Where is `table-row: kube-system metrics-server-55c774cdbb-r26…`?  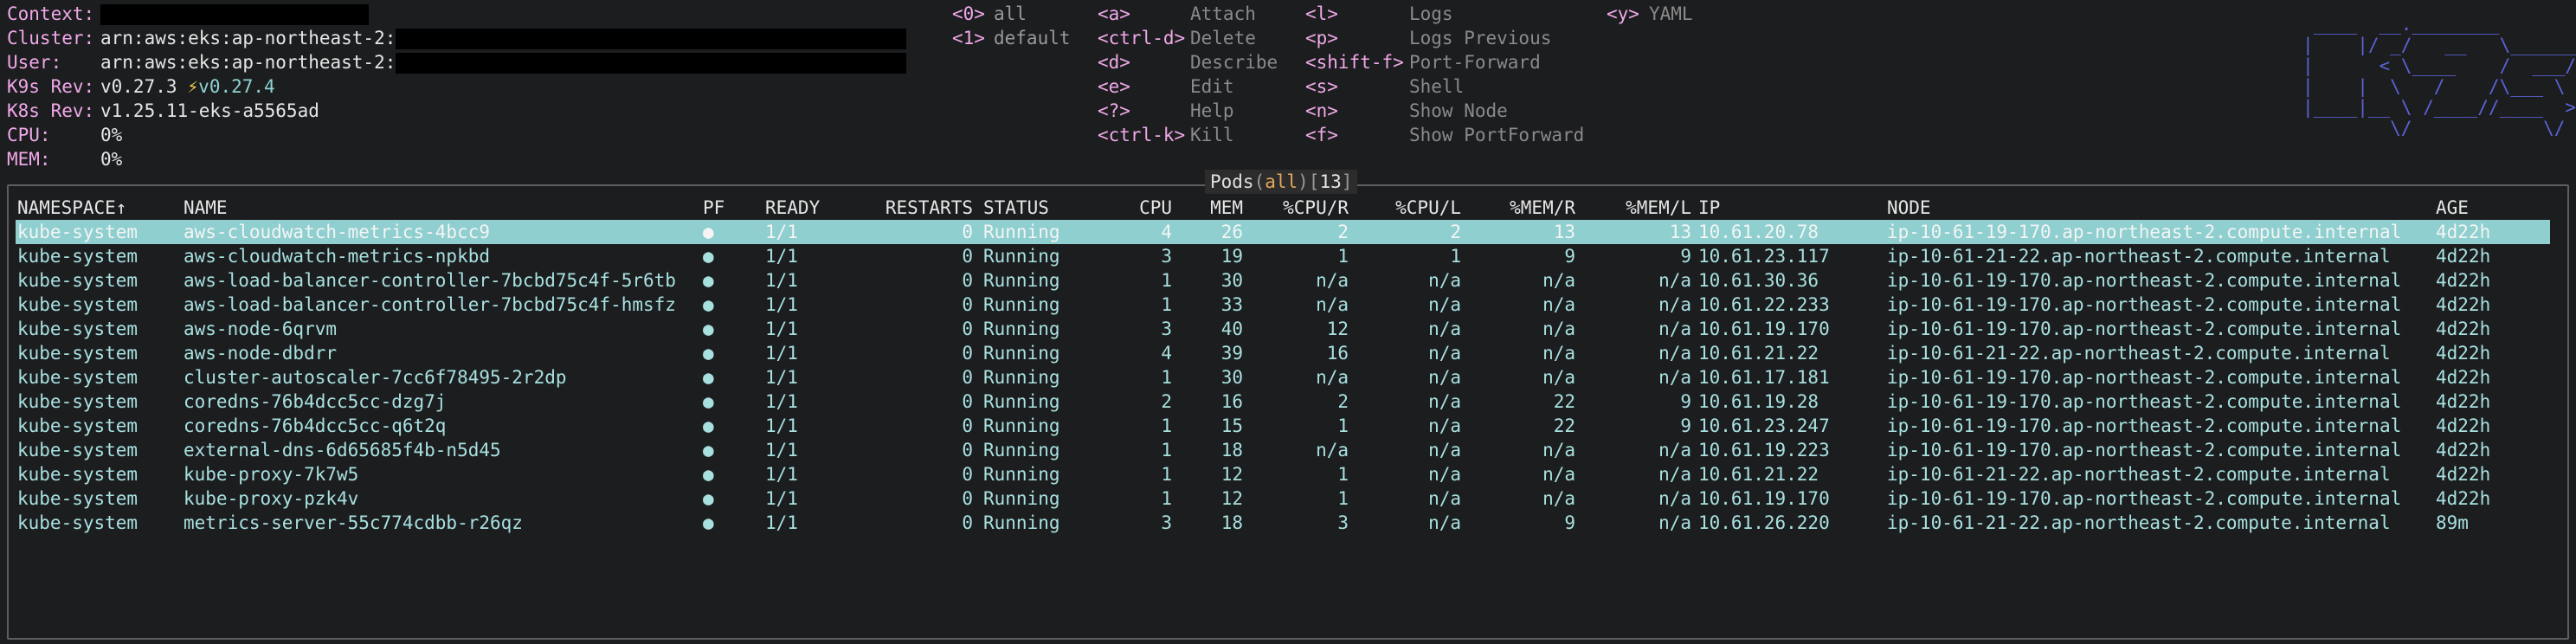
table-row: kube-system metrics-server-55c774cdbb-r26… is located at coordinates (1283, 523).